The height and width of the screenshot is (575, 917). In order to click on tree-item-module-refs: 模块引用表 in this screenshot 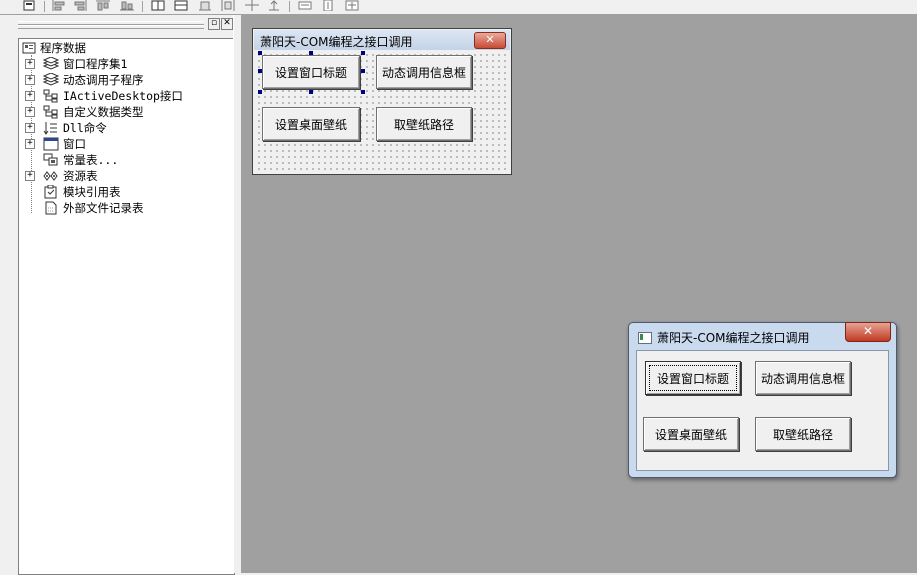, I will do `click(125, 192)`.